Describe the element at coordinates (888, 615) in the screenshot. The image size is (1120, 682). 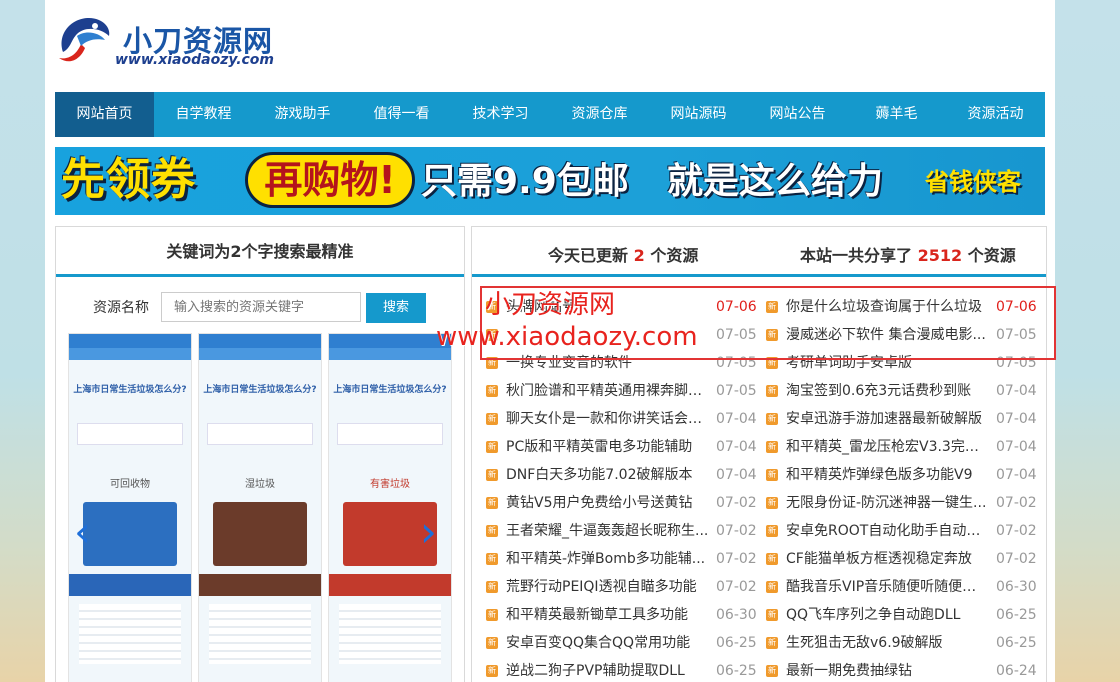
I see `list-item-title: QQ飞车序列之争自动跑DLL` at that location.